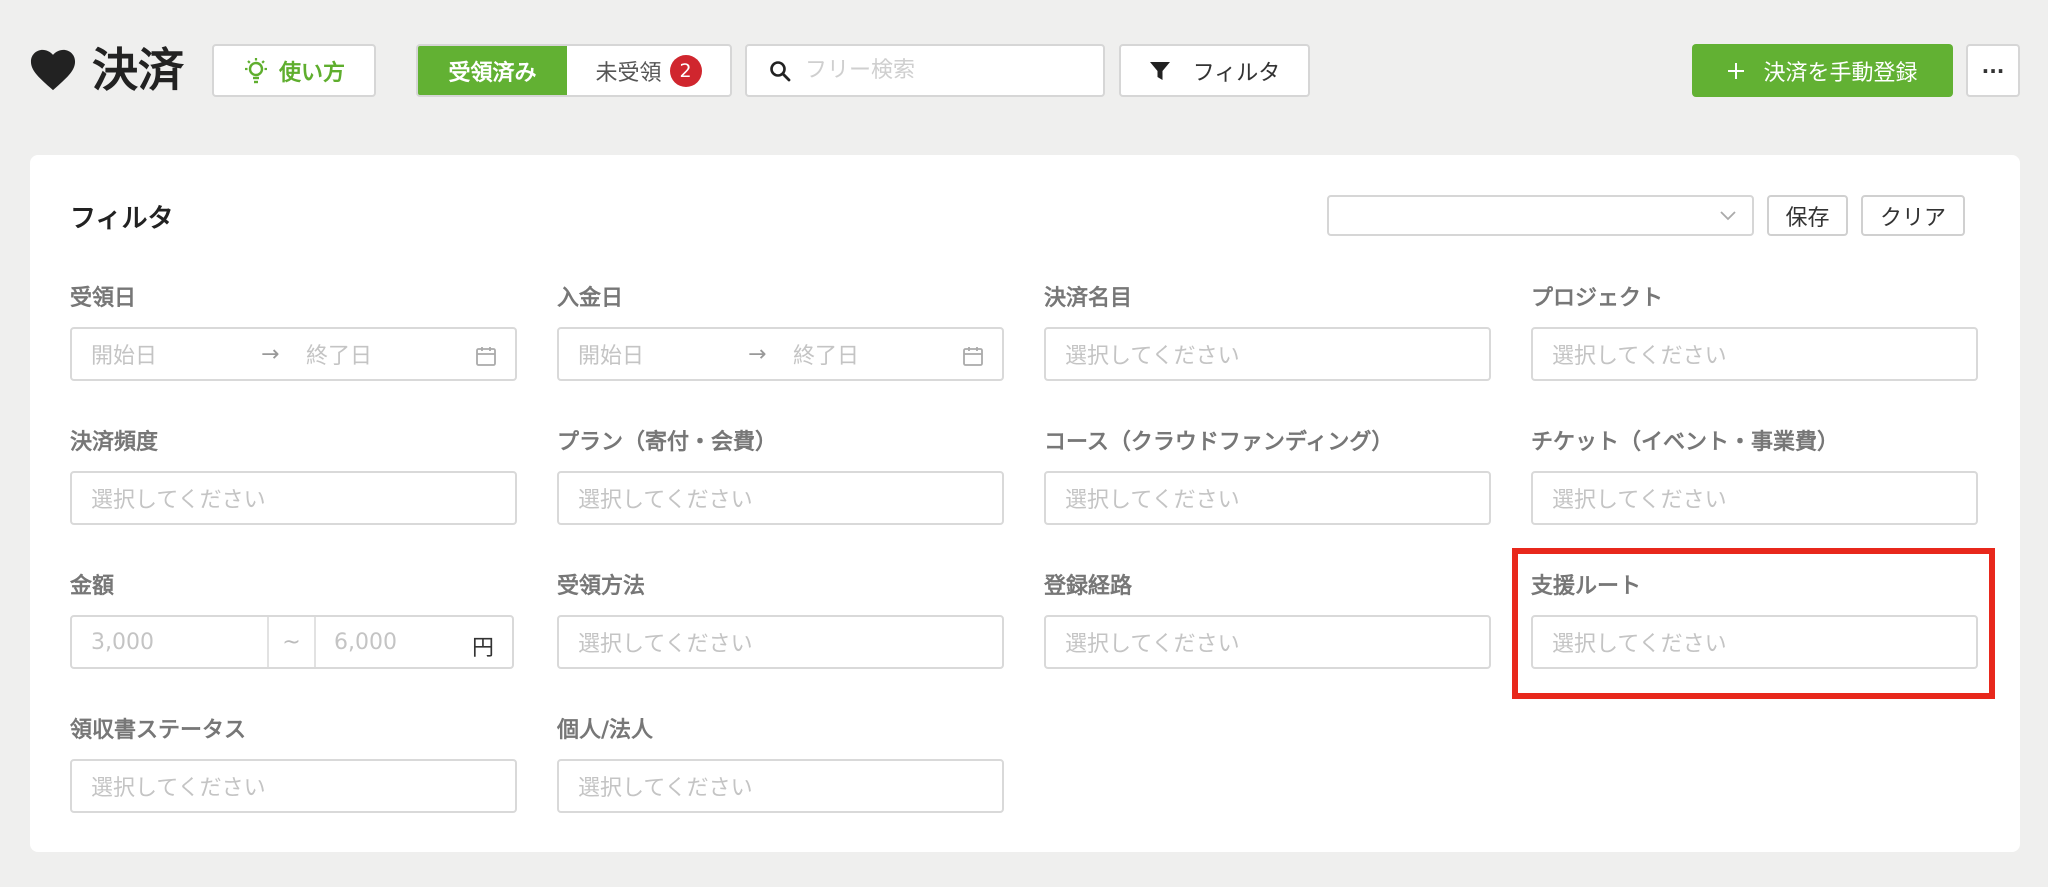  Describe the element at coordinates (826, 356) in the screenshot. I see `deposit-date-end: 終了日` at that location.